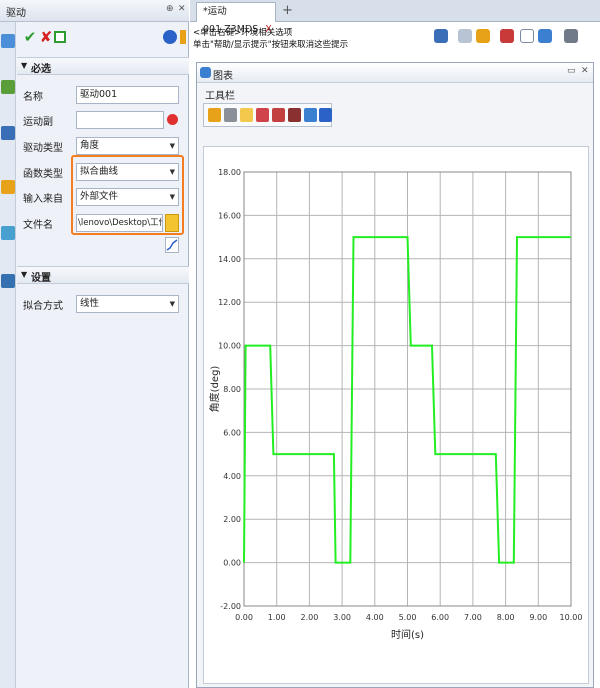  I want to click on settings-section-header: ▼ 设置, so click(103, 275).